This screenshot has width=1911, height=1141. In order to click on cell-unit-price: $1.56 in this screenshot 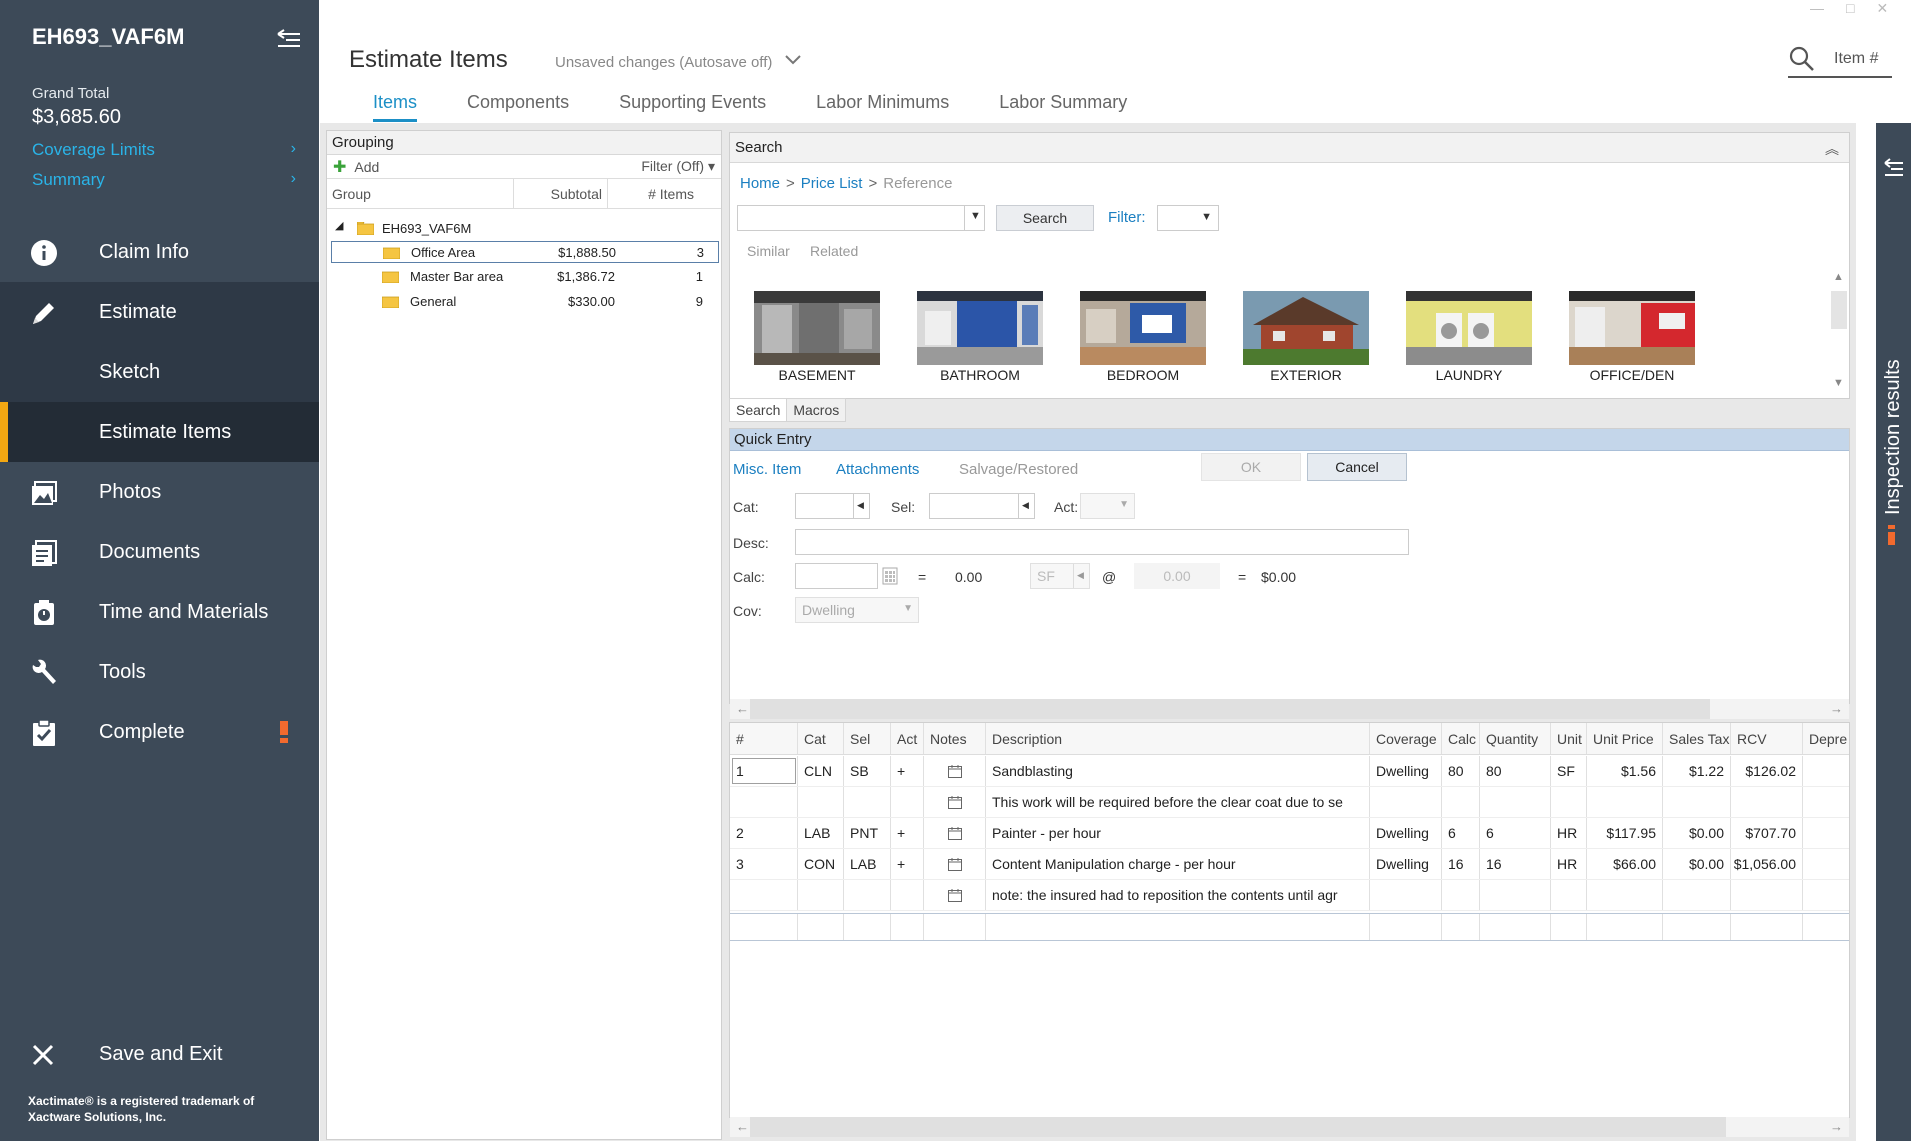, I will do `click(1625, 771)`.